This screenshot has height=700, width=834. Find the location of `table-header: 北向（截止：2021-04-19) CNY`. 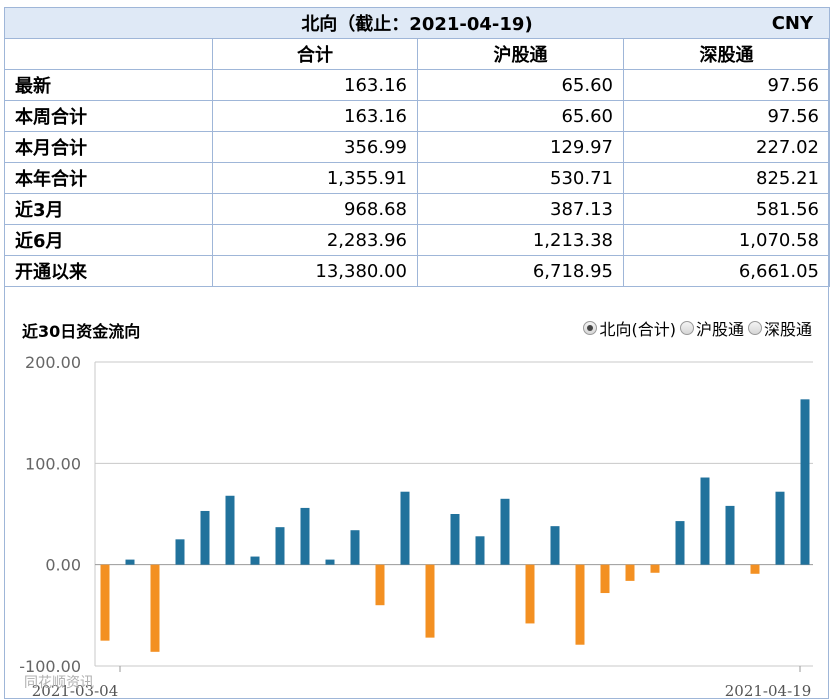

table-header: 北向（截止：2021-04-19) CNY is located at coordinates (417, 23).